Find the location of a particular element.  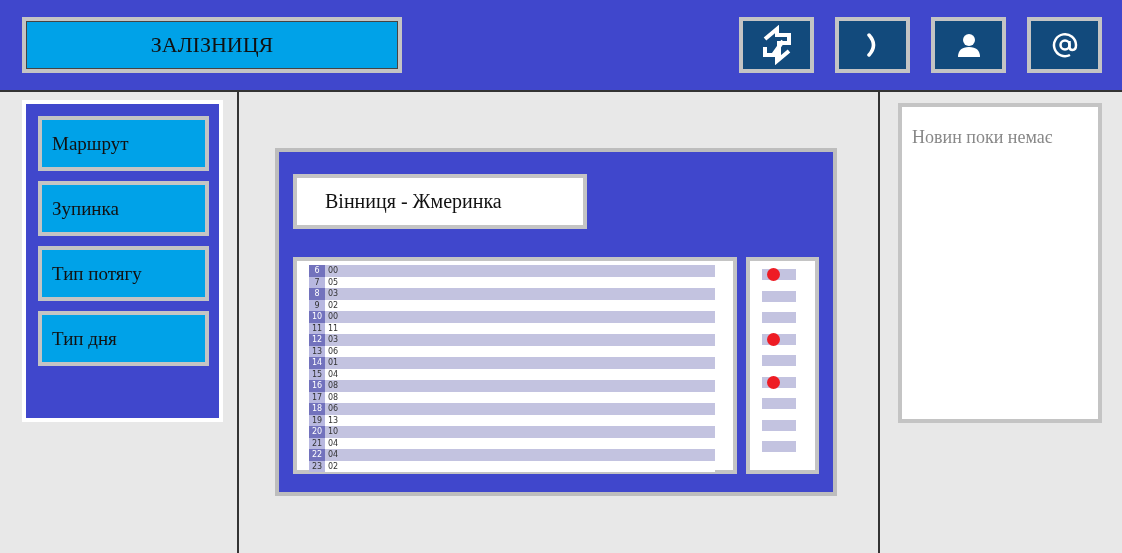

hour-cell: 20 is located at coordinates (317, 432).